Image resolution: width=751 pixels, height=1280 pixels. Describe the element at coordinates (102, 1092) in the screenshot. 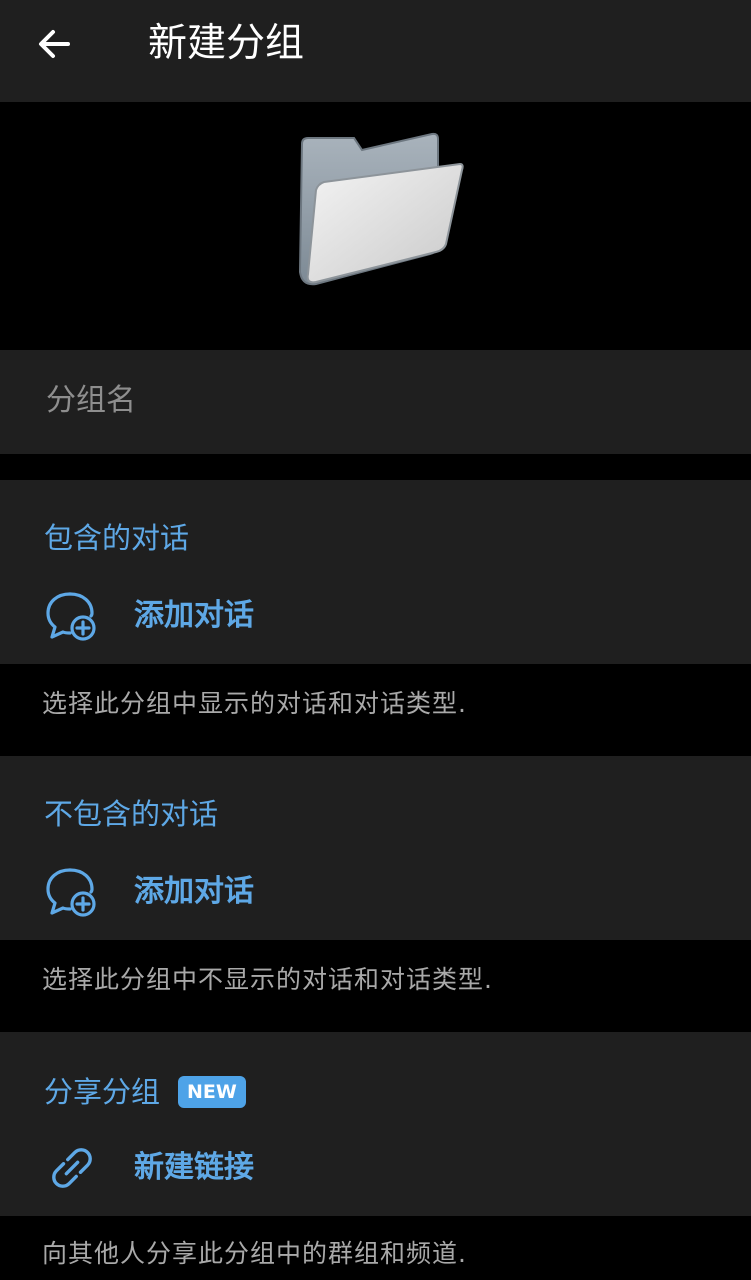

I see `share-folder-title: 分享分组` at that location.